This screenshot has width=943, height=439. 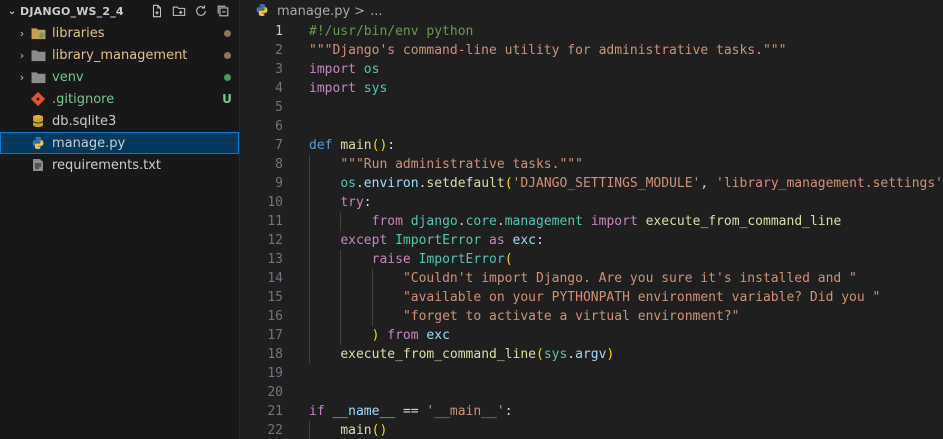 What do you see at coordinates (592, 31) in the screenshot?
I see `code-line: 1 #!/usr/bin/env python` at bounding box center [592, 31].